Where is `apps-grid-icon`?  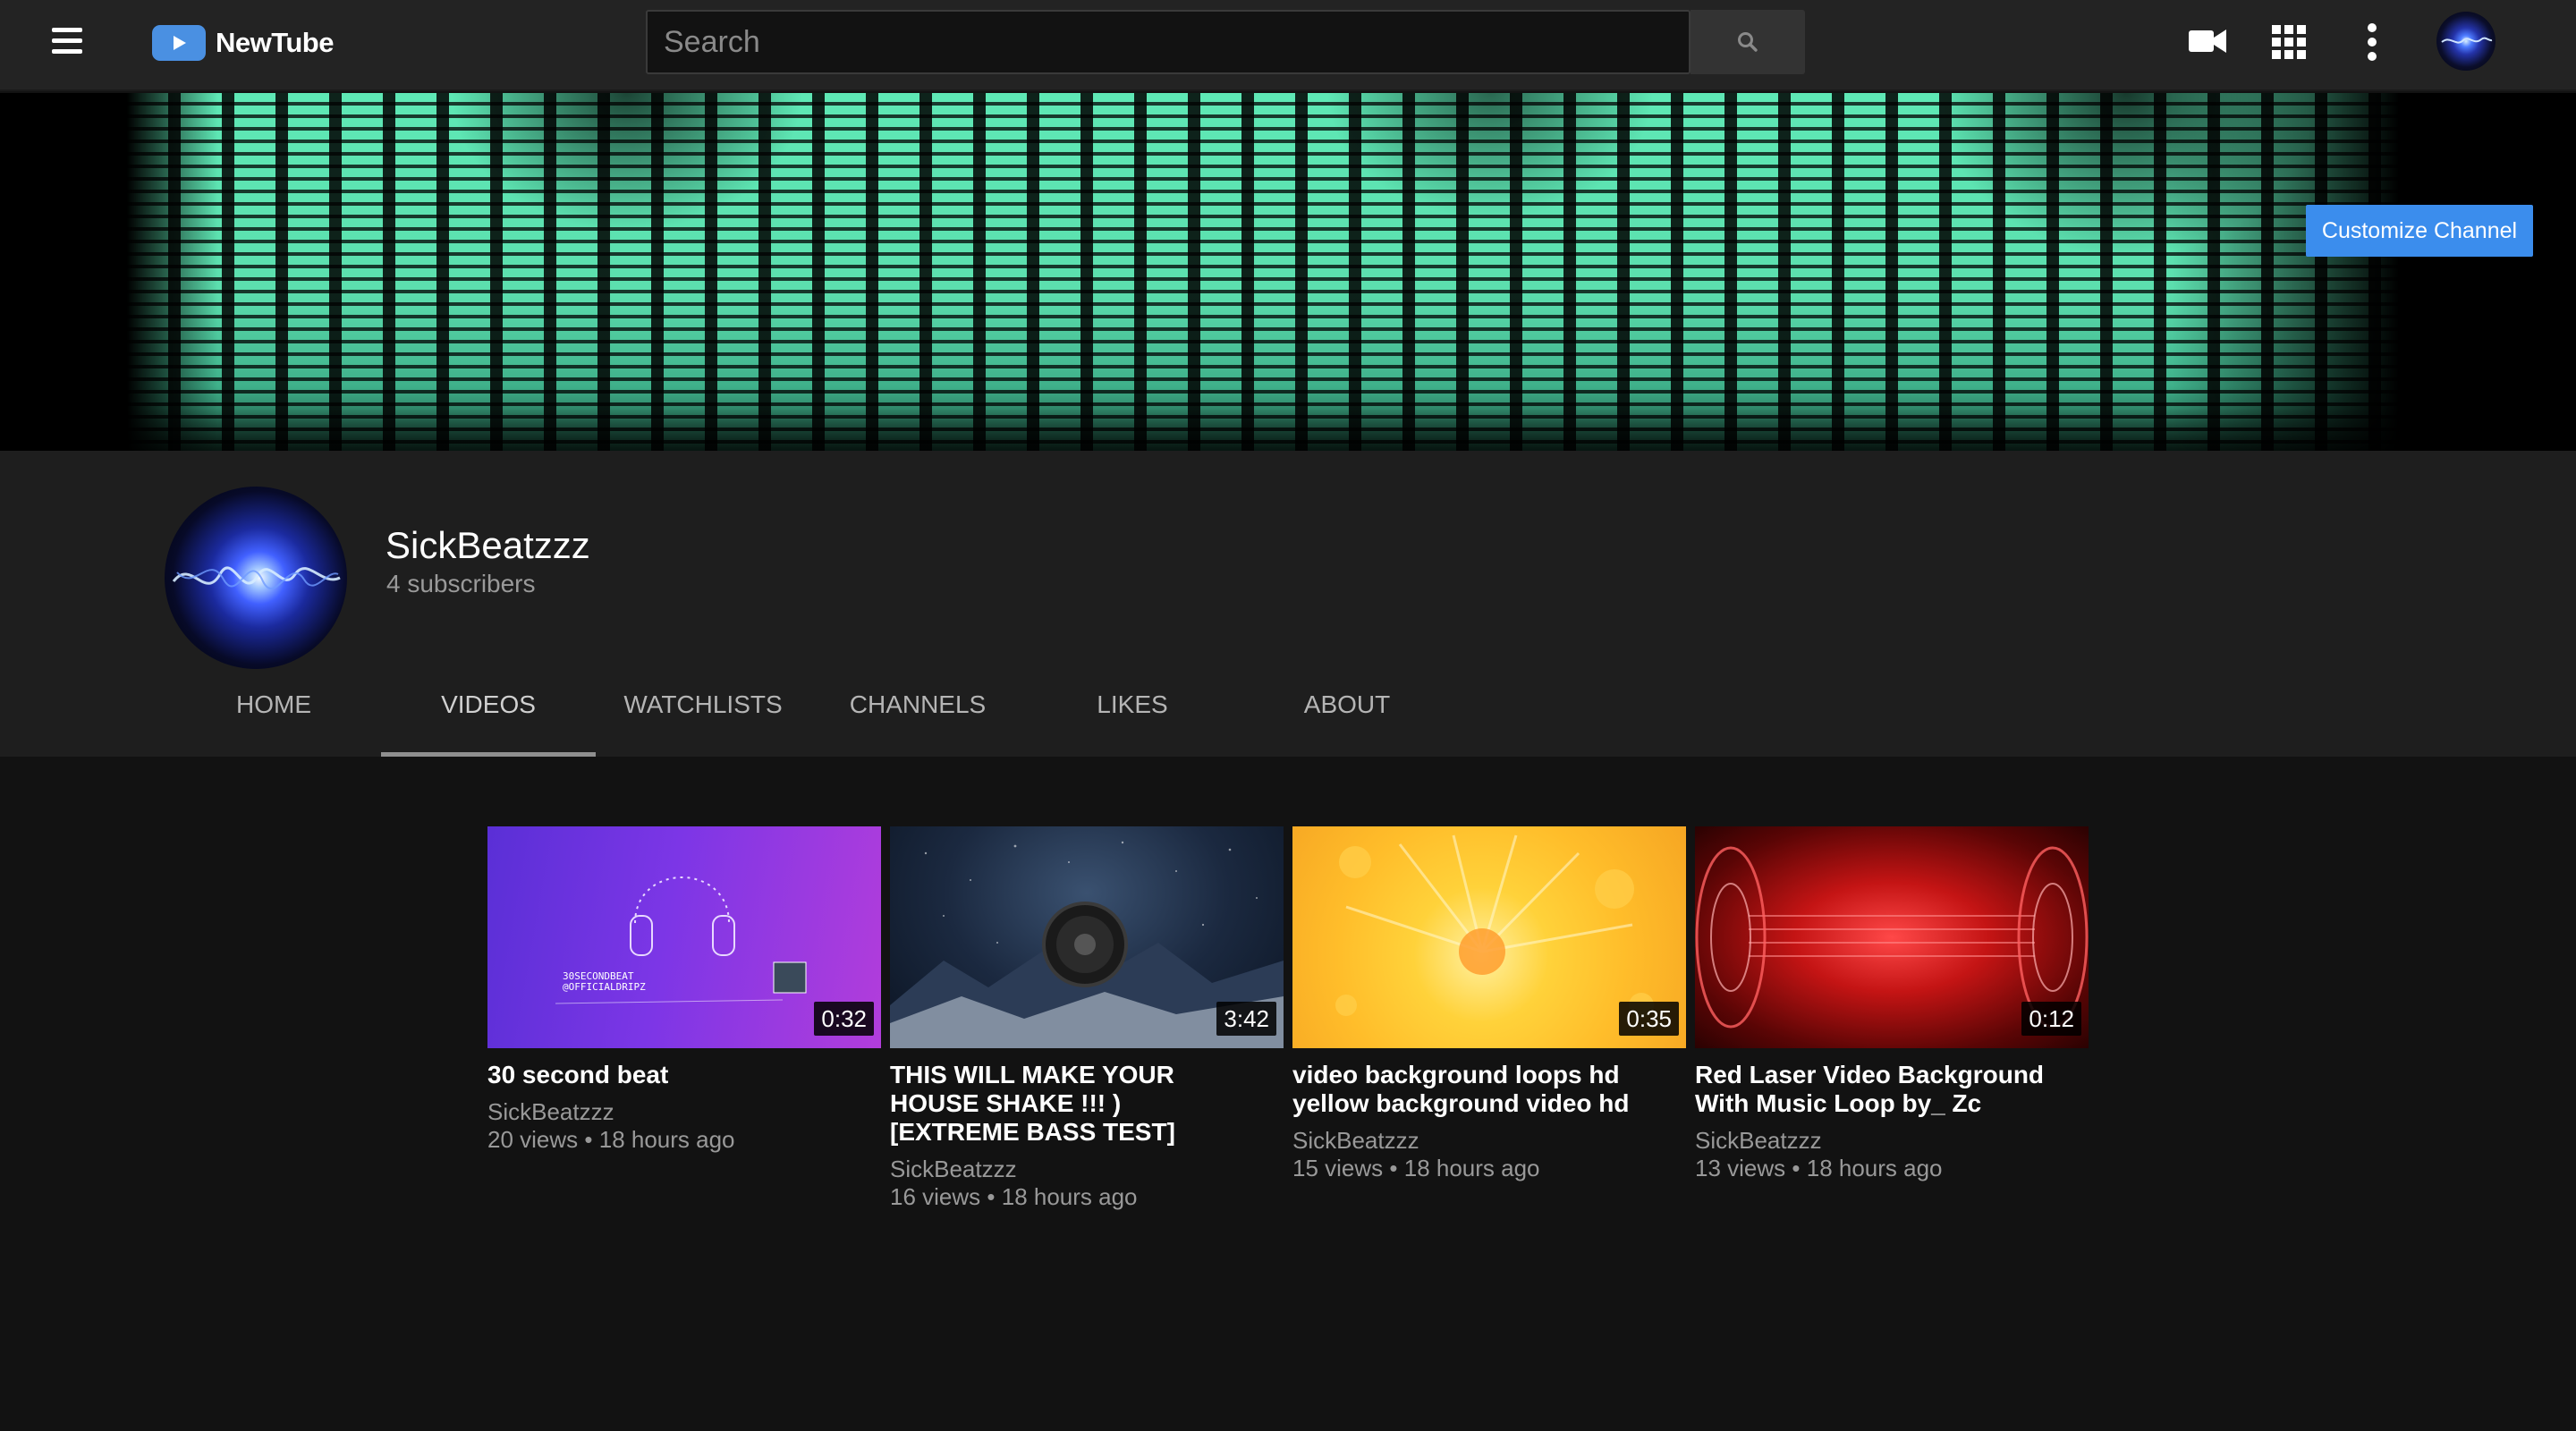 apps-grid-icon is located at coordinates (2289, 42).